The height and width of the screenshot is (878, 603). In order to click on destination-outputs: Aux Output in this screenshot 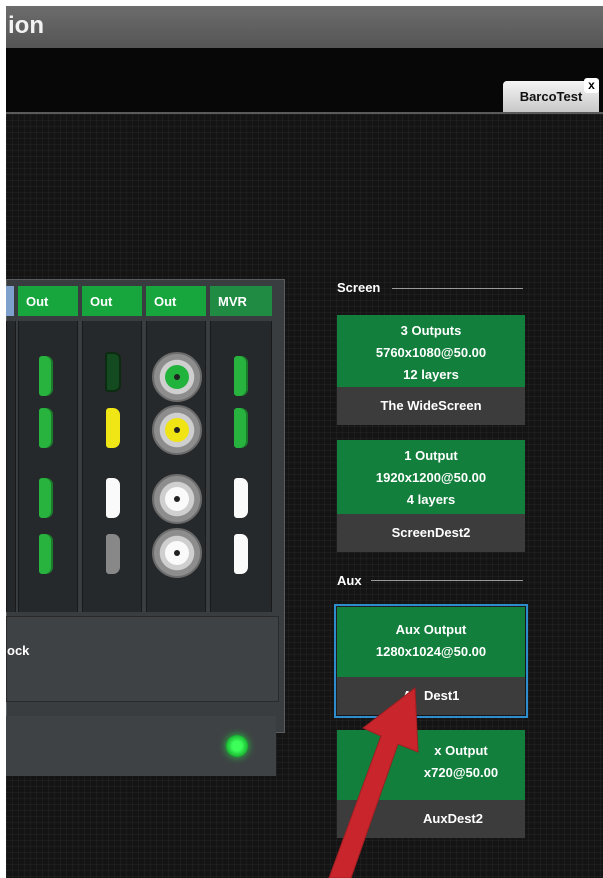, I will do `click(431, 629)`.